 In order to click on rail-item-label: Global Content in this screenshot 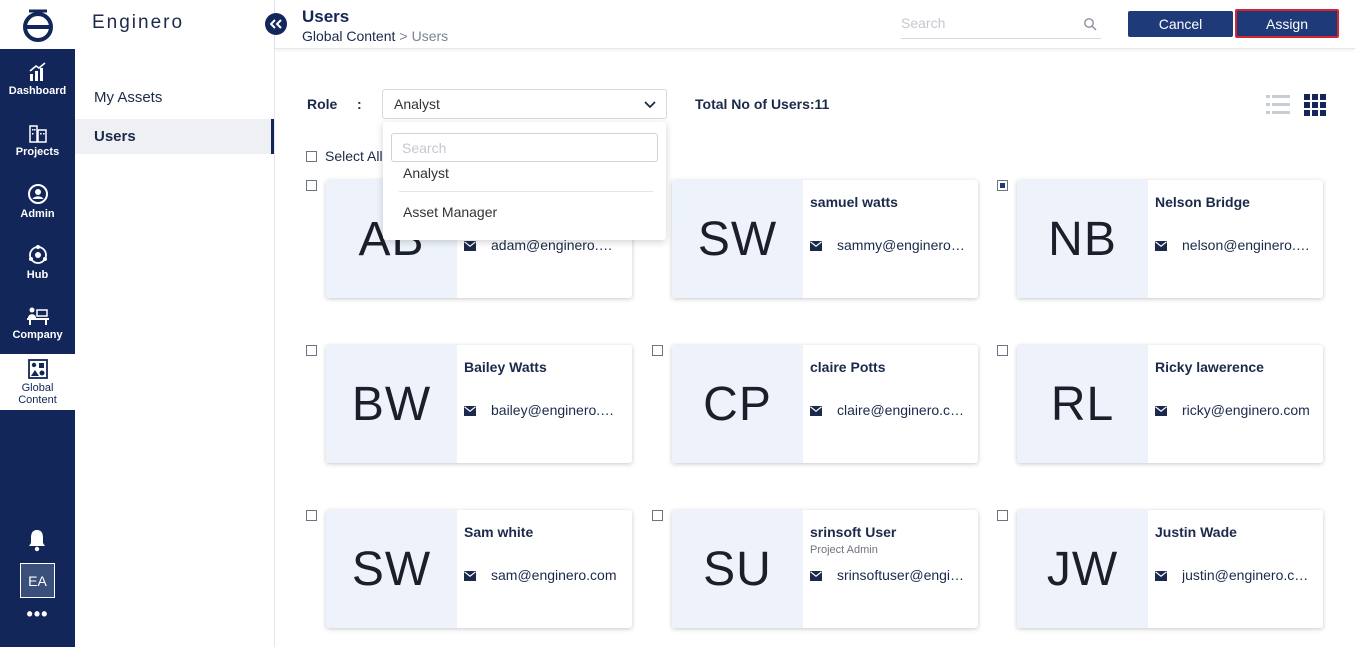, I will do `click(37, 393)`.